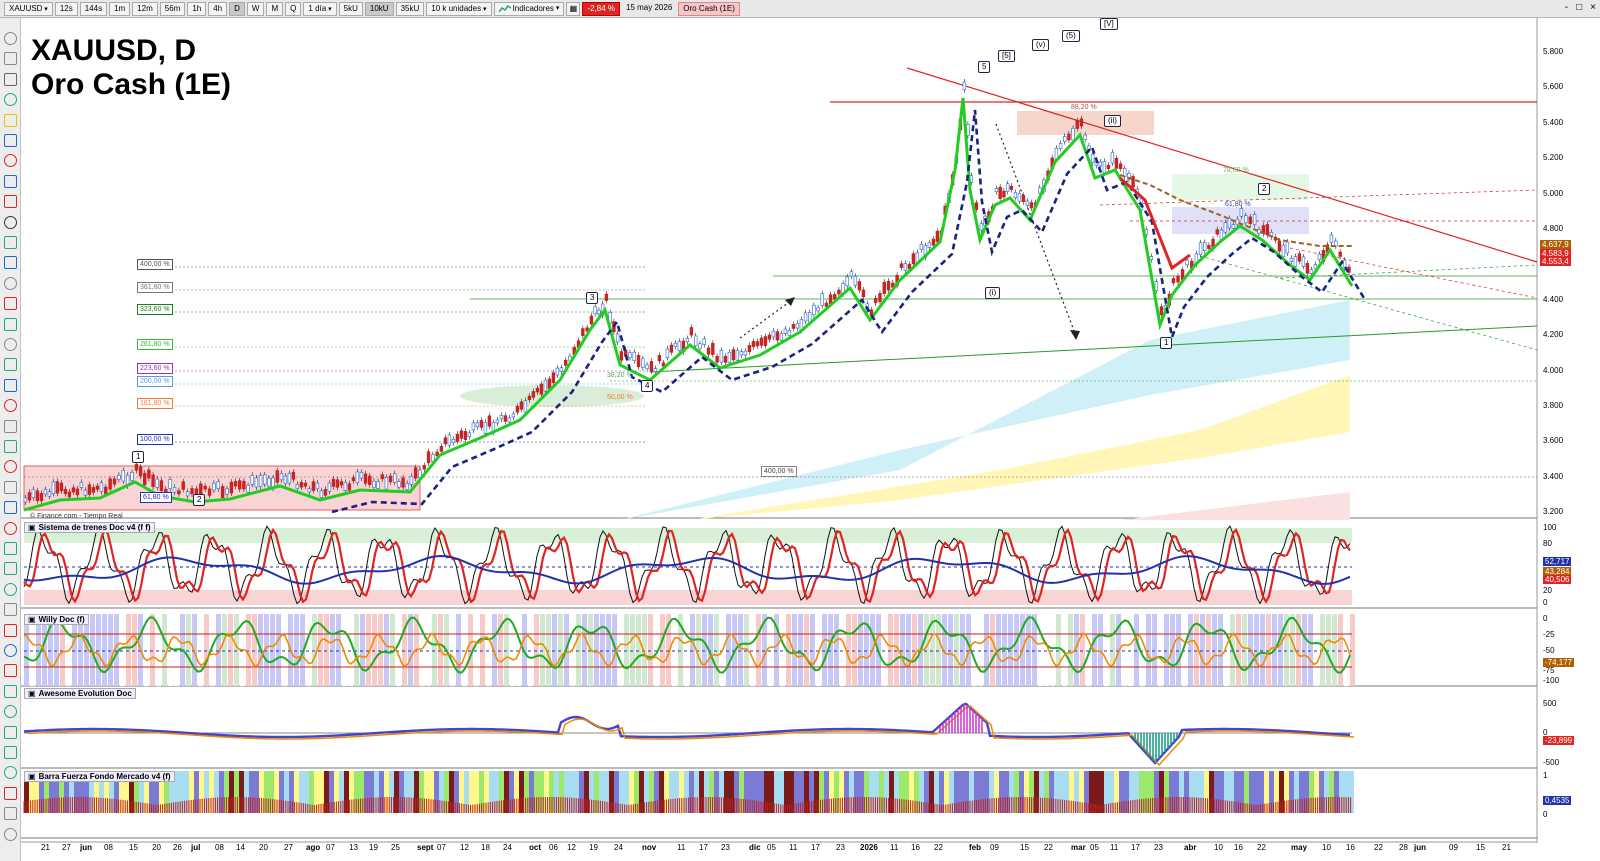  What do you see at coordinates (10, 120) in the screenshot?
I see `lightbulb-icon` at bounding box center [10, 120].